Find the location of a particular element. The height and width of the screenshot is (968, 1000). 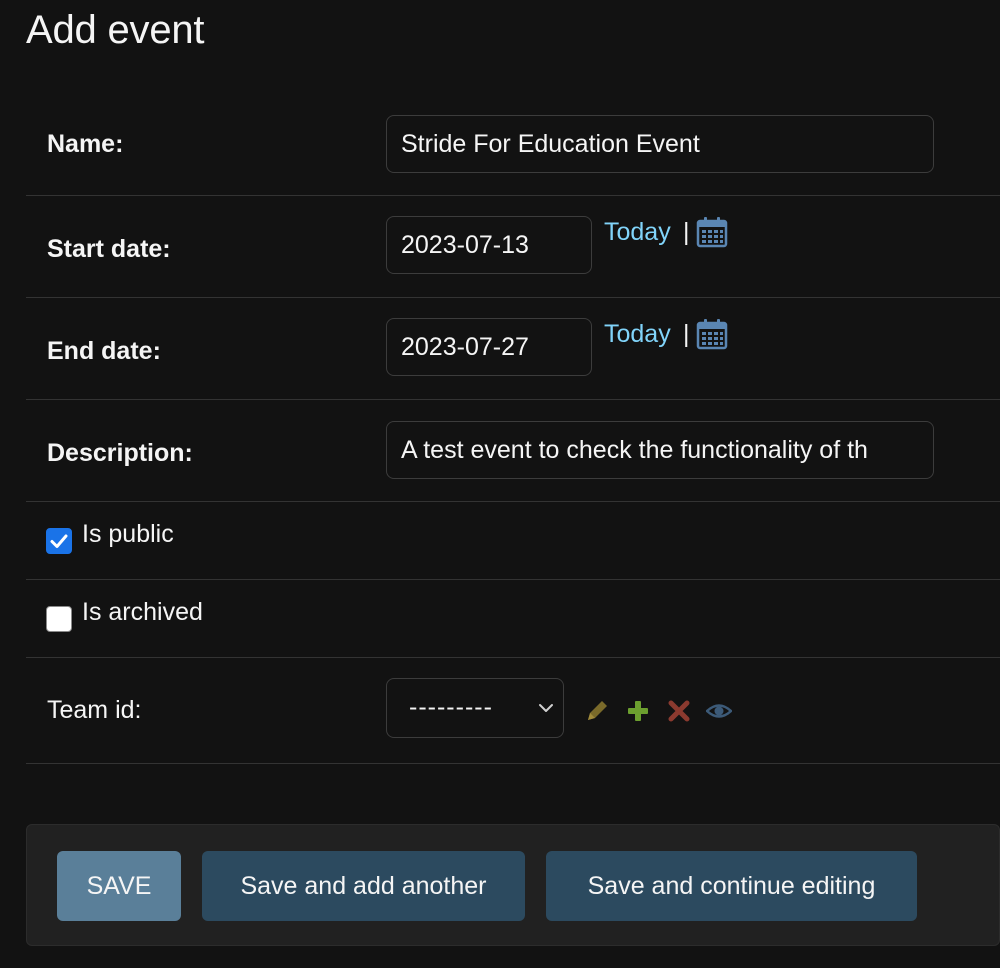

team-id-select: --------- is located at coordinates (475, 708).